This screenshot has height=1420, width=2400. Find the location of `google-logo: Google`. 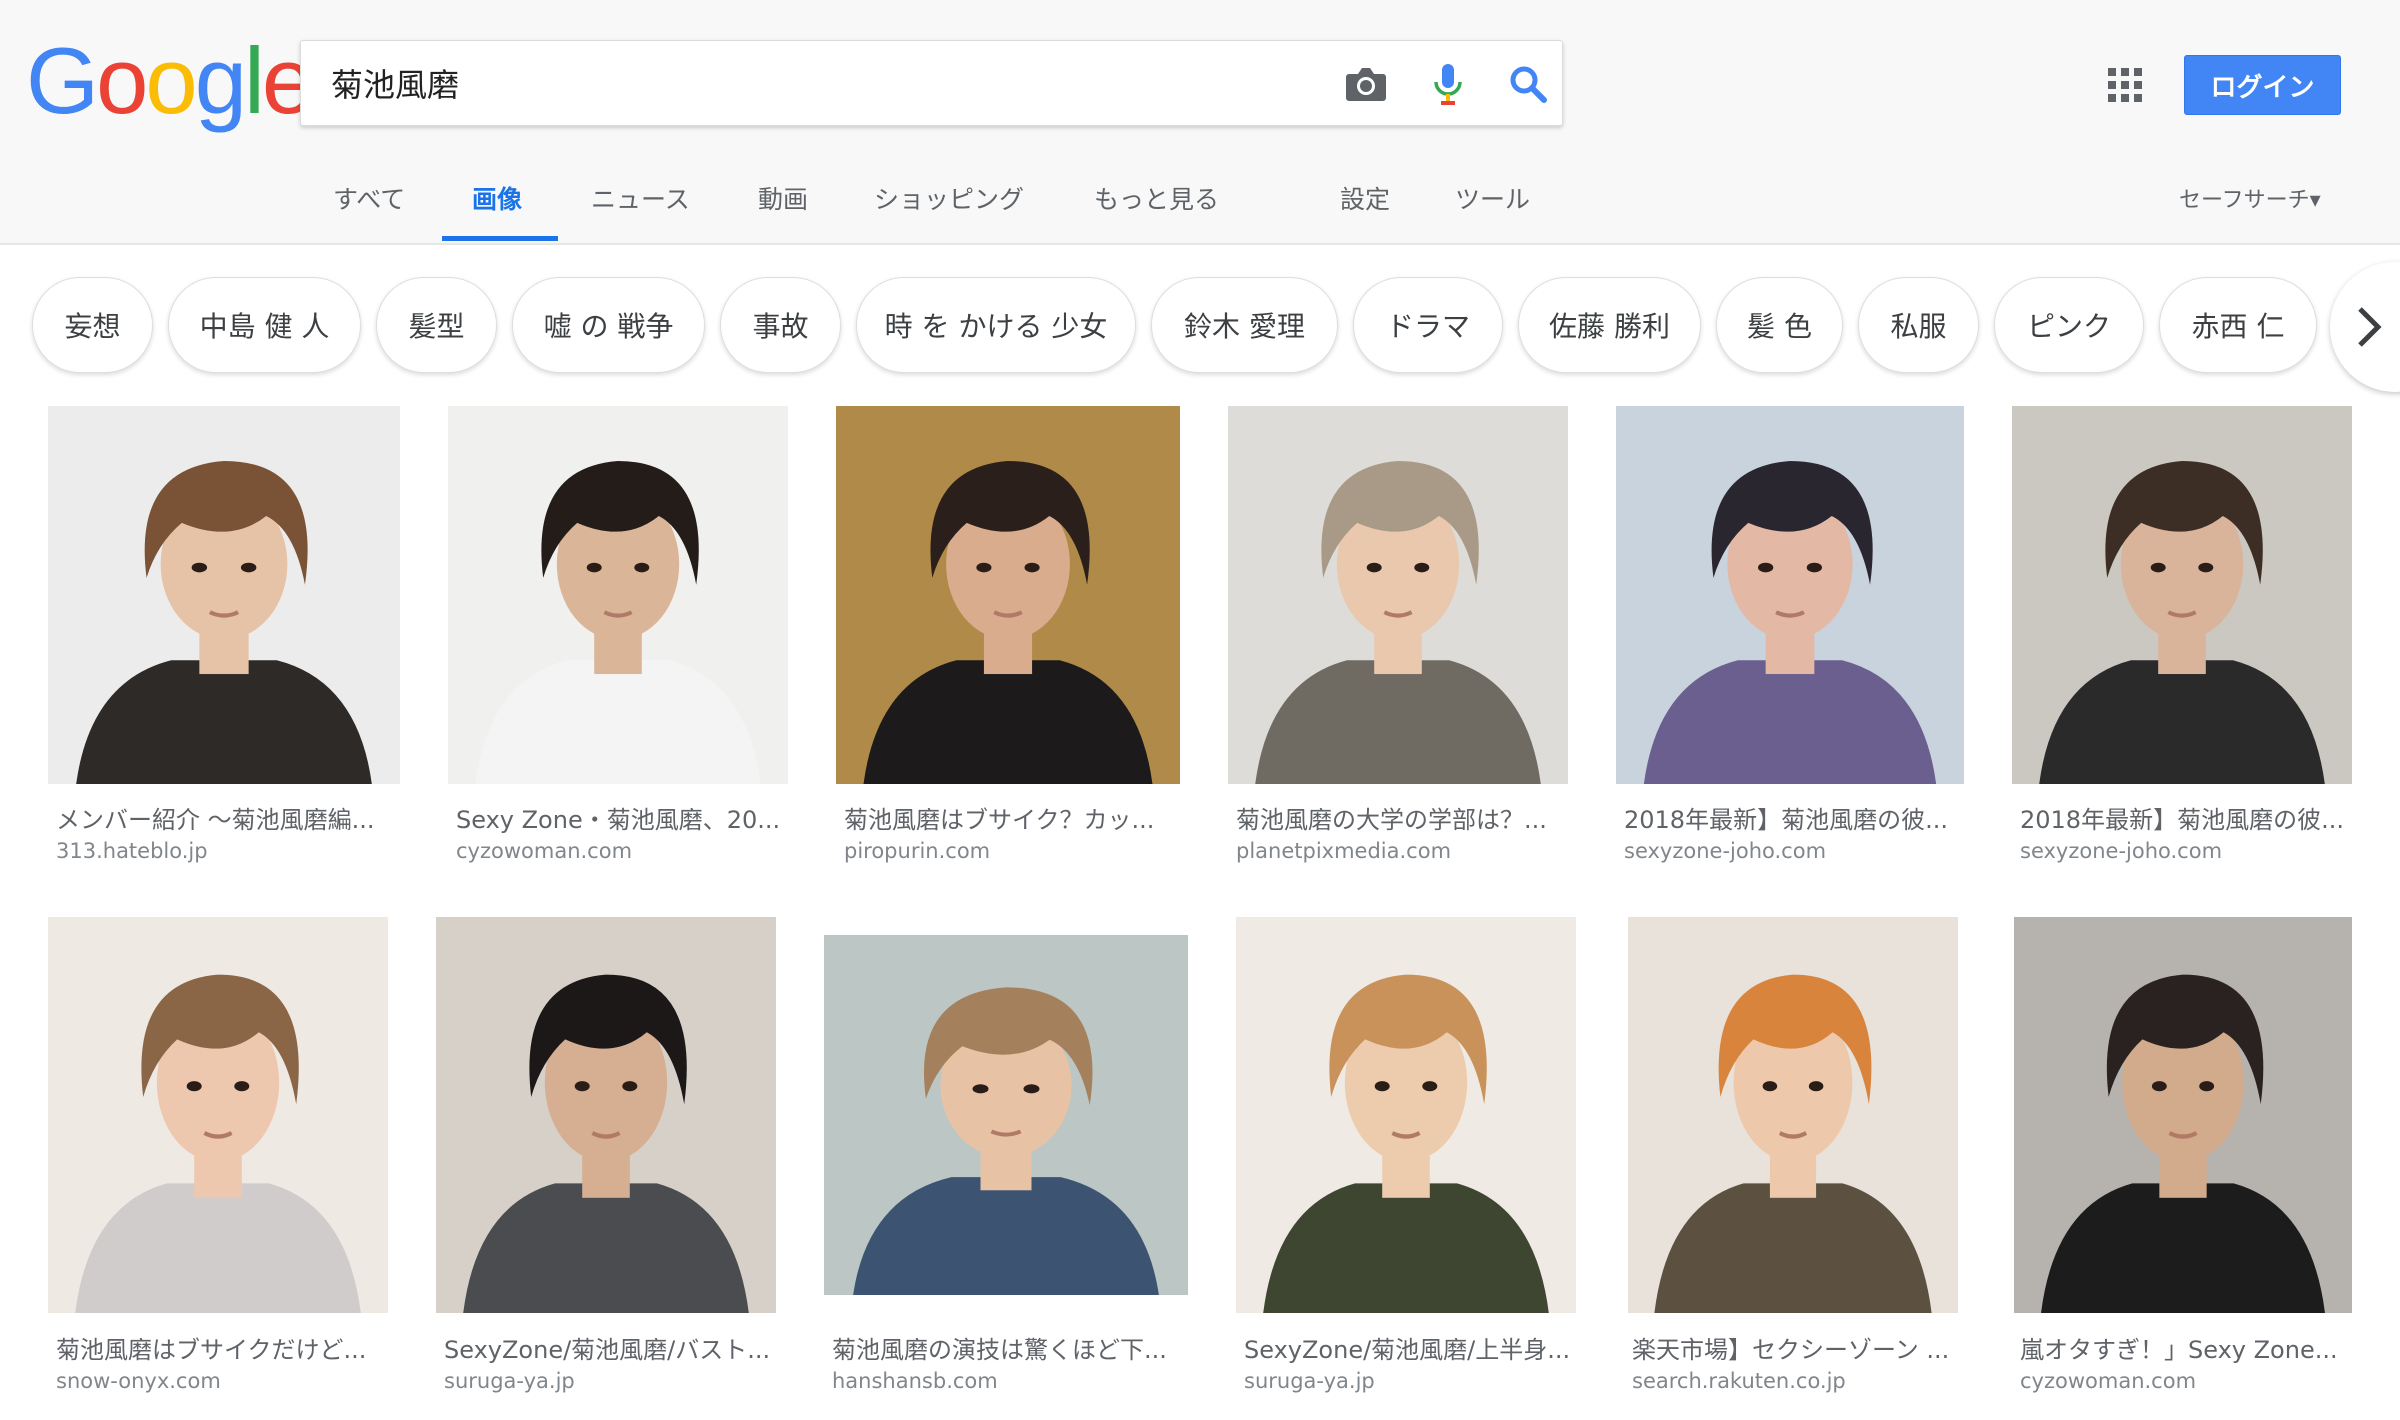

google-logo: Google is located at coordinates (170, 80).